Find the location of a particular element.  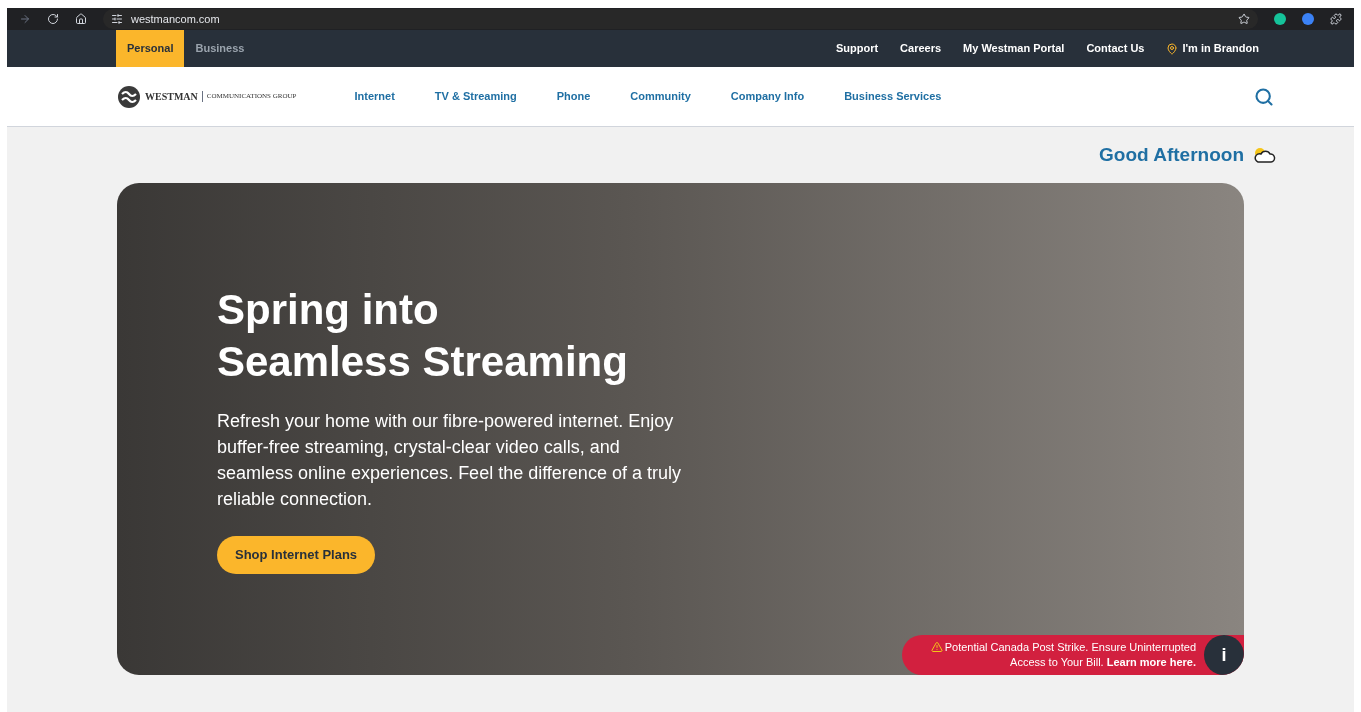

logo-icon is located at coordinates (129, 96).